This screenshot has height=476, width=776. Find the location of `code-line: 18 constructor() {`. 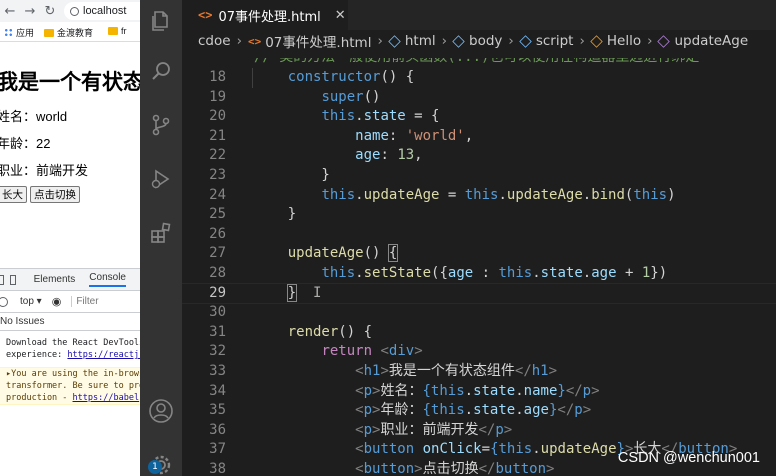

code-line: 18 constructor() { is located at coordinates (479, 78).